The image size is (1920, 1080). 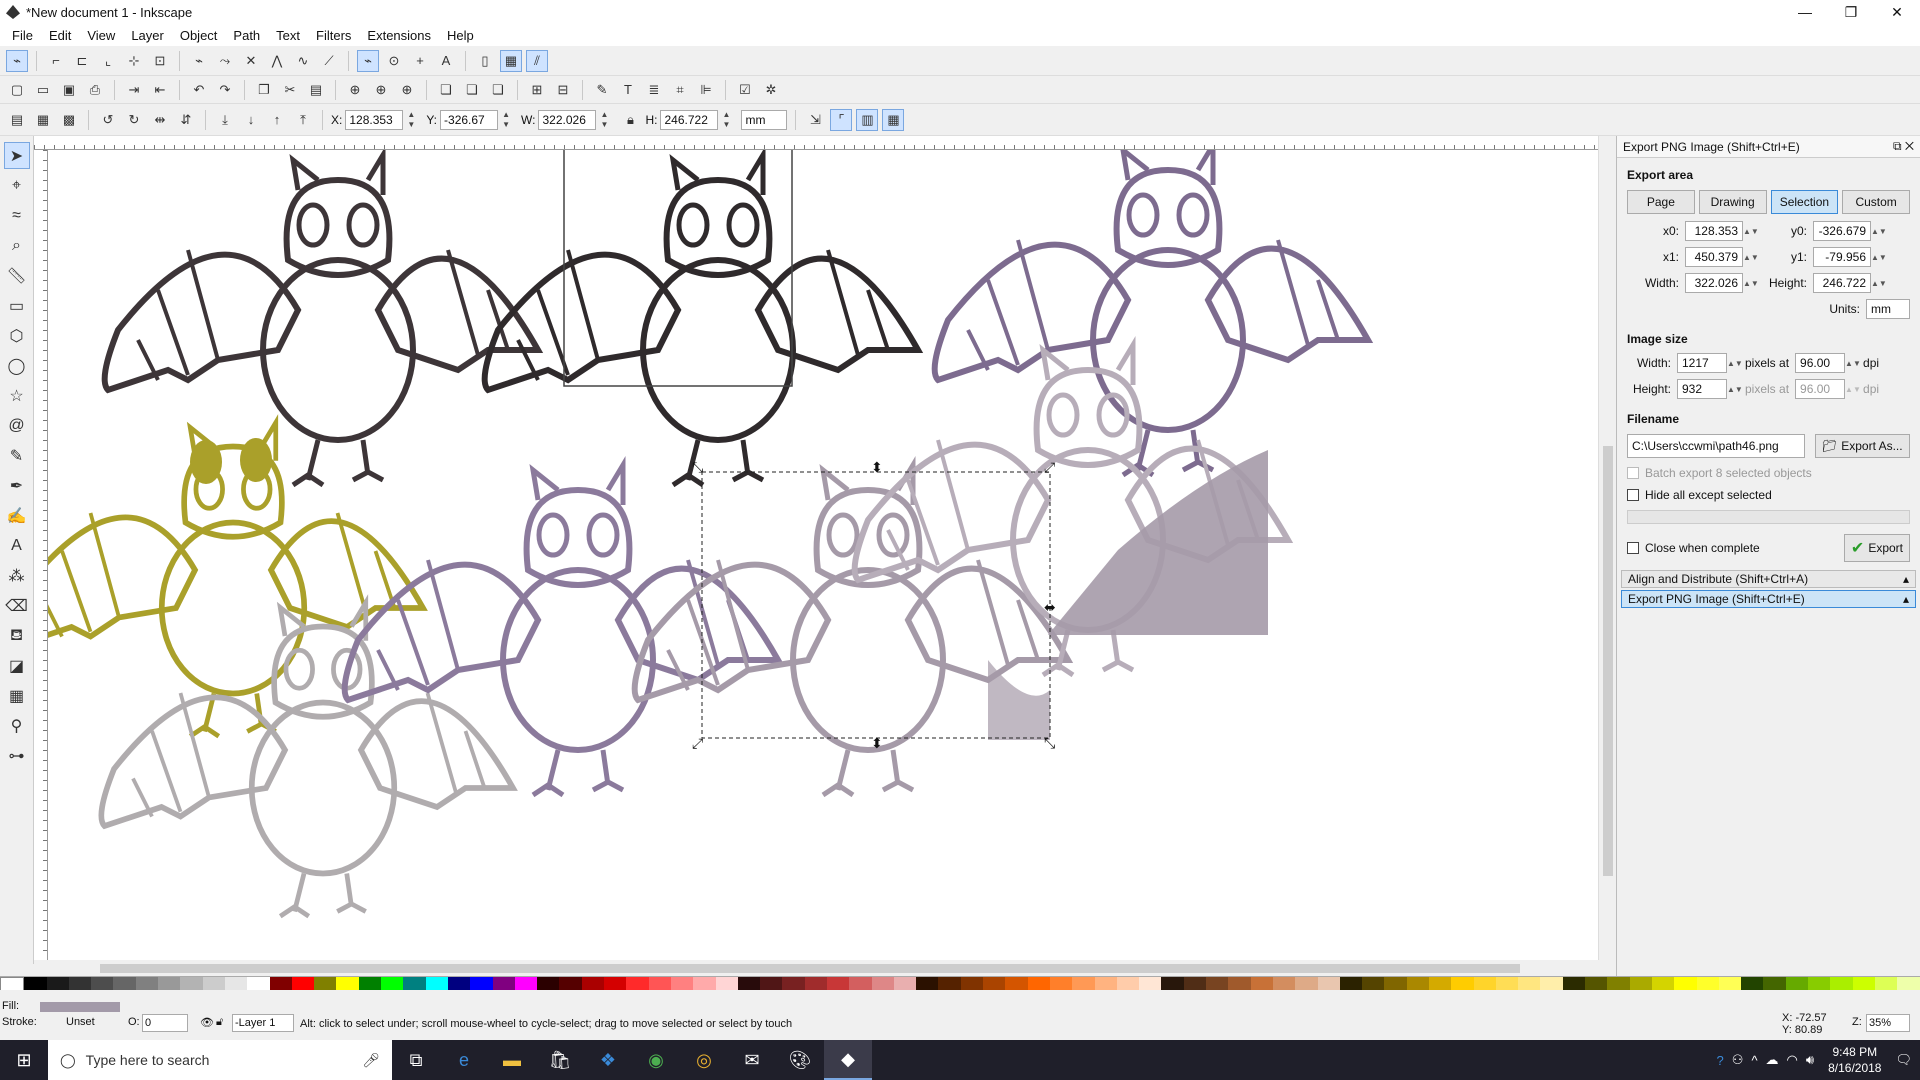 I want to click on stroke-value: Unset, so click(x=80, y=1022).